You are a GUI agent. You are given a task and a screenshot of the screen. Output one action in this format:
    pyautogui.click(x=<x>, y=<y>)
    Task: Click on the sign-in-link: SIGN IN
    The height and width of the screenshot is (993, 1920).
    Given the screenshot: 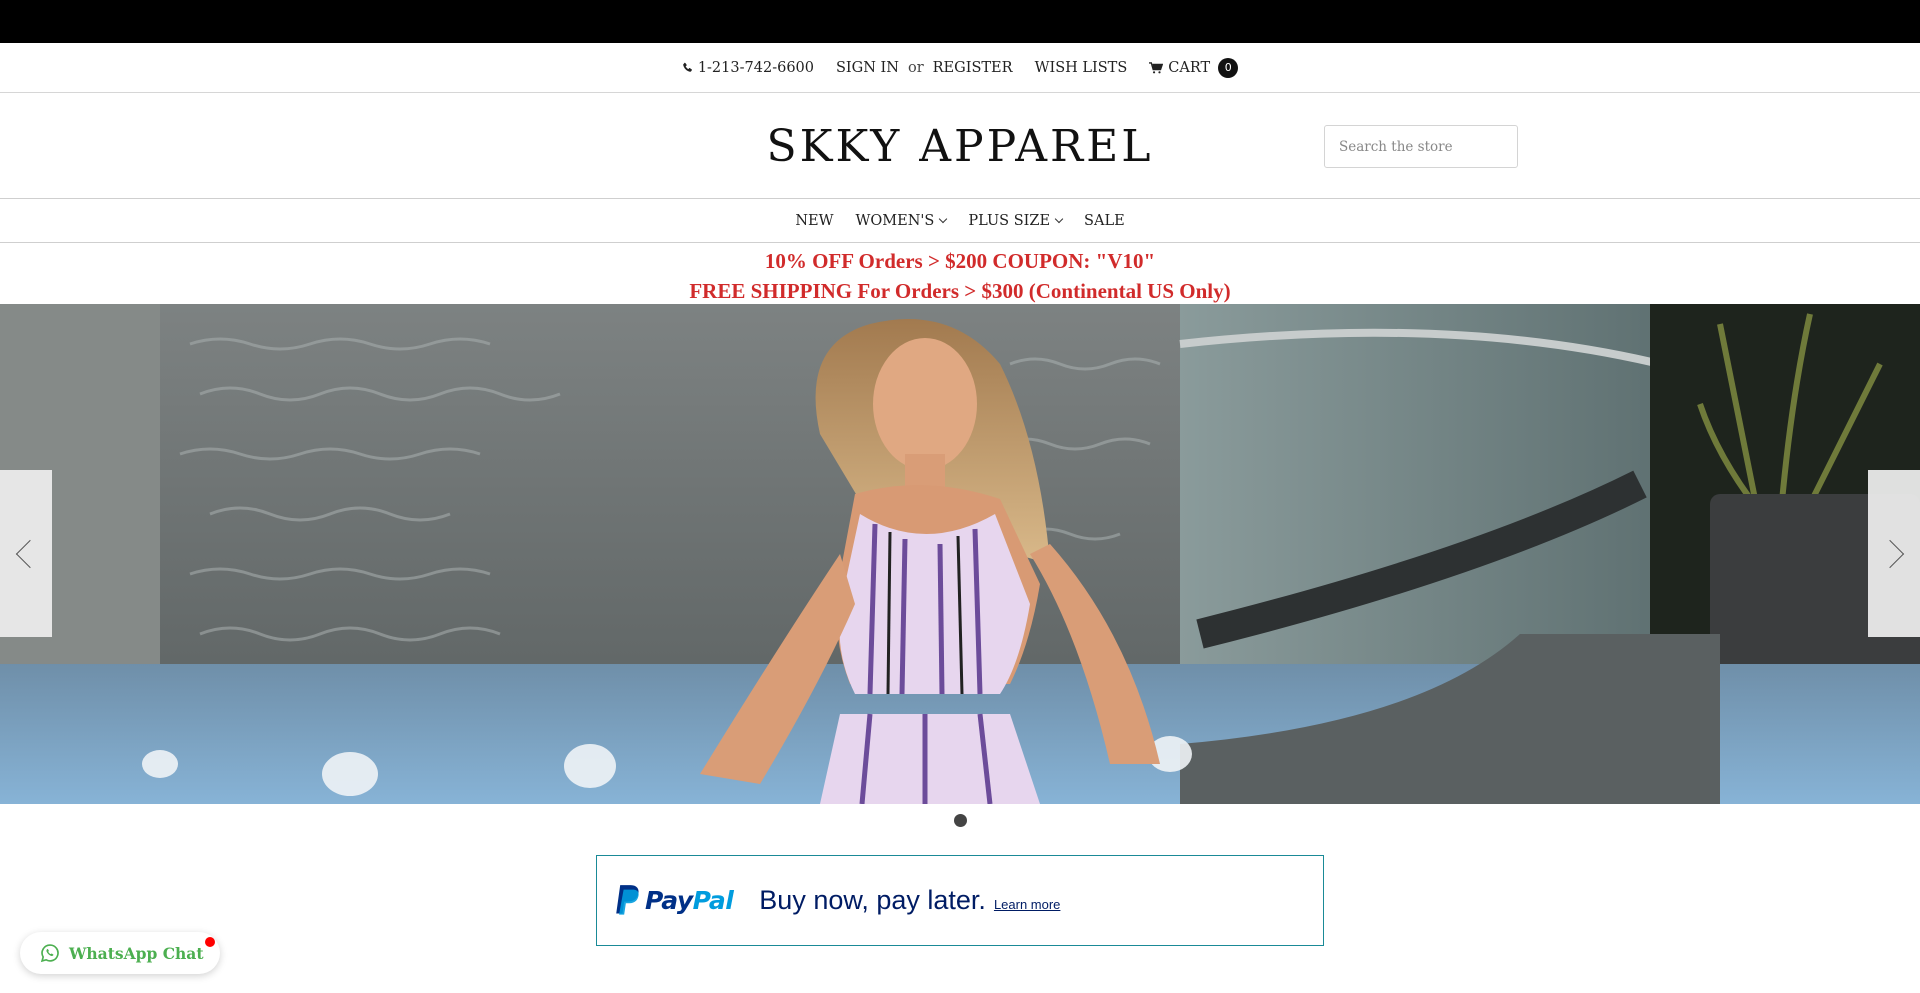 What is the action you would take?
    pyautogui.click(x=867, y=68)
    